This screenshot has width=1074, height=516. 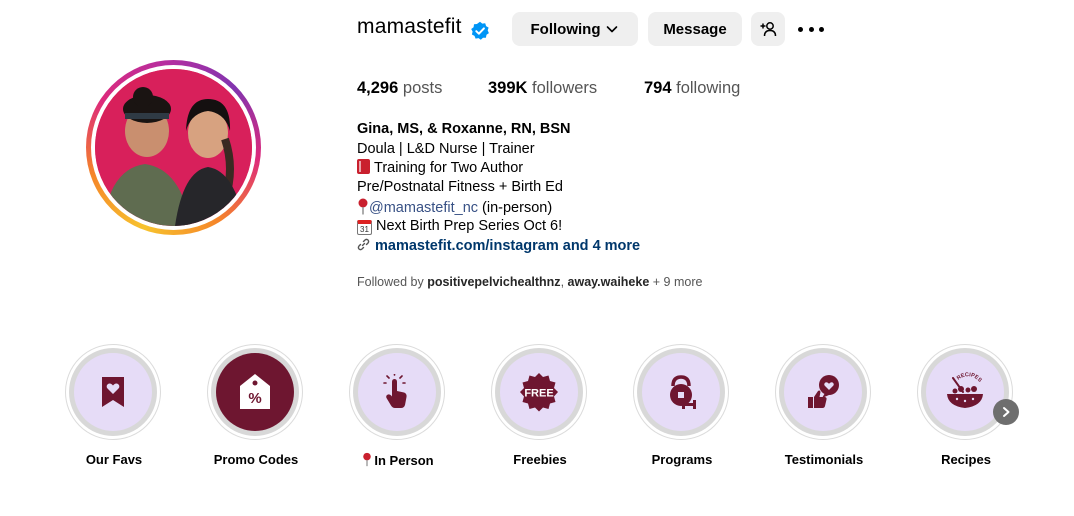 What do you see at coordinates (398, 460) in the screenshot?
I see `highlight-label: In Person` at bounding box center [398, 460].